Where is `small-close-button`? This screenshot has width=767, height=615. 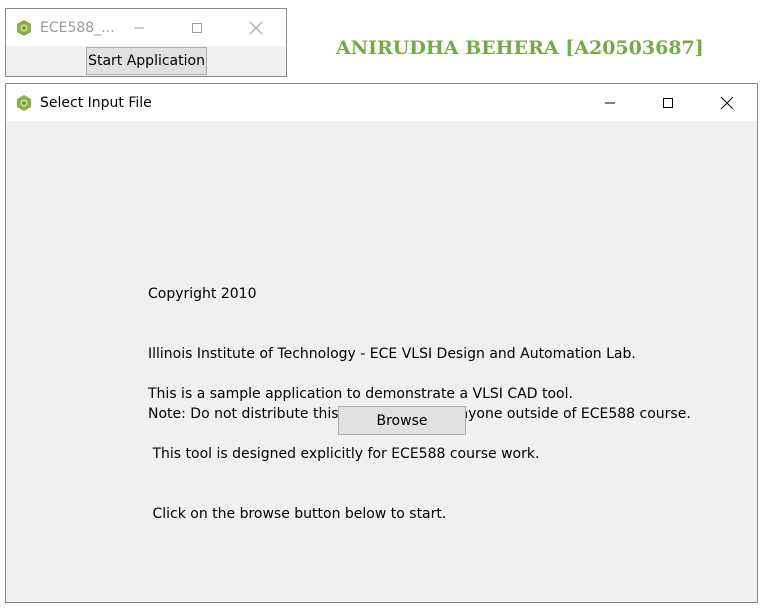 small-close-button is located at coordinates (256, 27).